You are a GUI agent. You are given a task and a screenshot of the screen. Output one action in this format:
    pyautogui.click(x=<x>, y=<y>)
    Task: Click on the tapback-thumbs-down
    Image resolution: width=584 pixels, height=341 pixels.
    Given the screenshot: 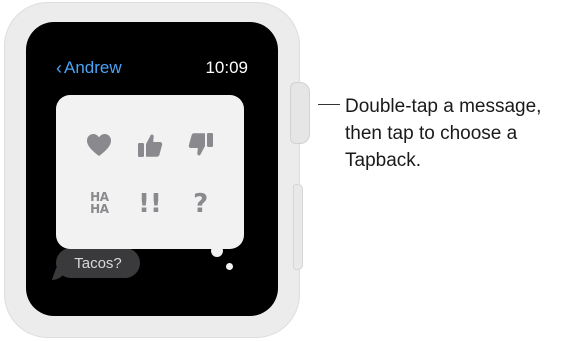 What is the action you would take?
    pyautogui.click(x=201, y=145)
    